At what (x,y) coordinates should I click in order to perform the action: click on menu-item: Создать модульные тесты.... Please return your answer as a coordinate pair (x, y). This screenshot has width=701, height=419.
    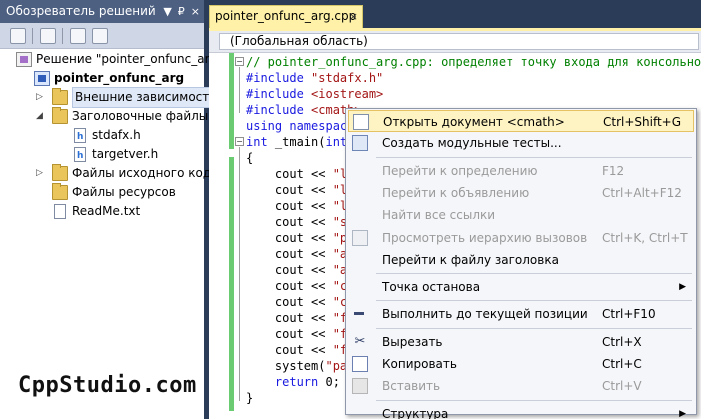
    Looking at the image, I should click on (521, 143).